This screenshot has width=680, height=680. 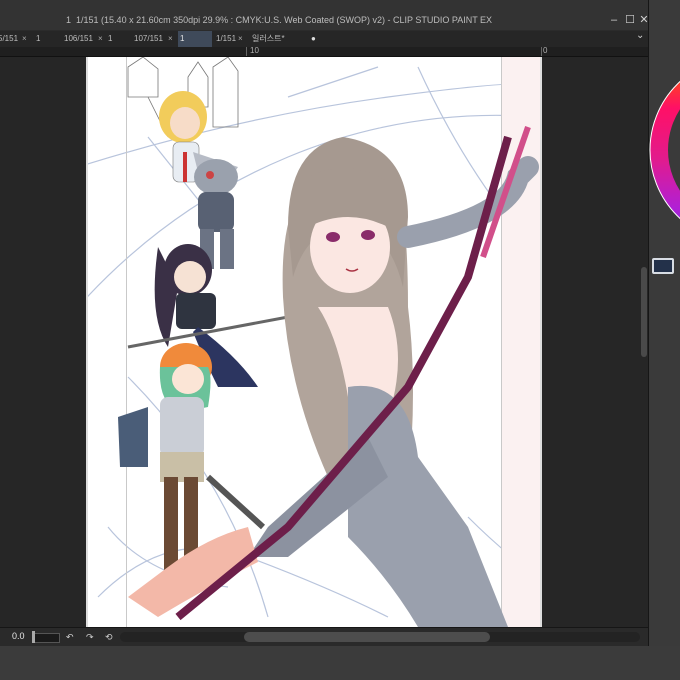 What do you see at coordinates (18, 636) in the screenshot?
I see `rotation-value: 0.0` at bounding box center [18, 636].